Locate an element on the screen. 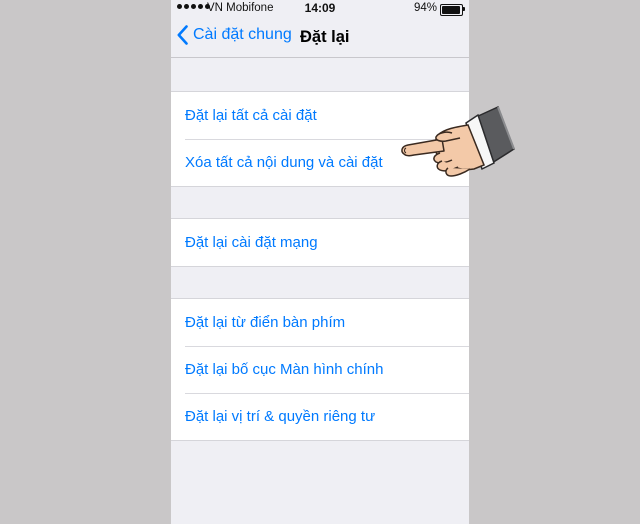 Image resolution: width=640 pixels, height=524 pixels. reset-keyboard-dictionary-row: Đặt lại từ điển bàn phím is located at coordinates (320, 322).